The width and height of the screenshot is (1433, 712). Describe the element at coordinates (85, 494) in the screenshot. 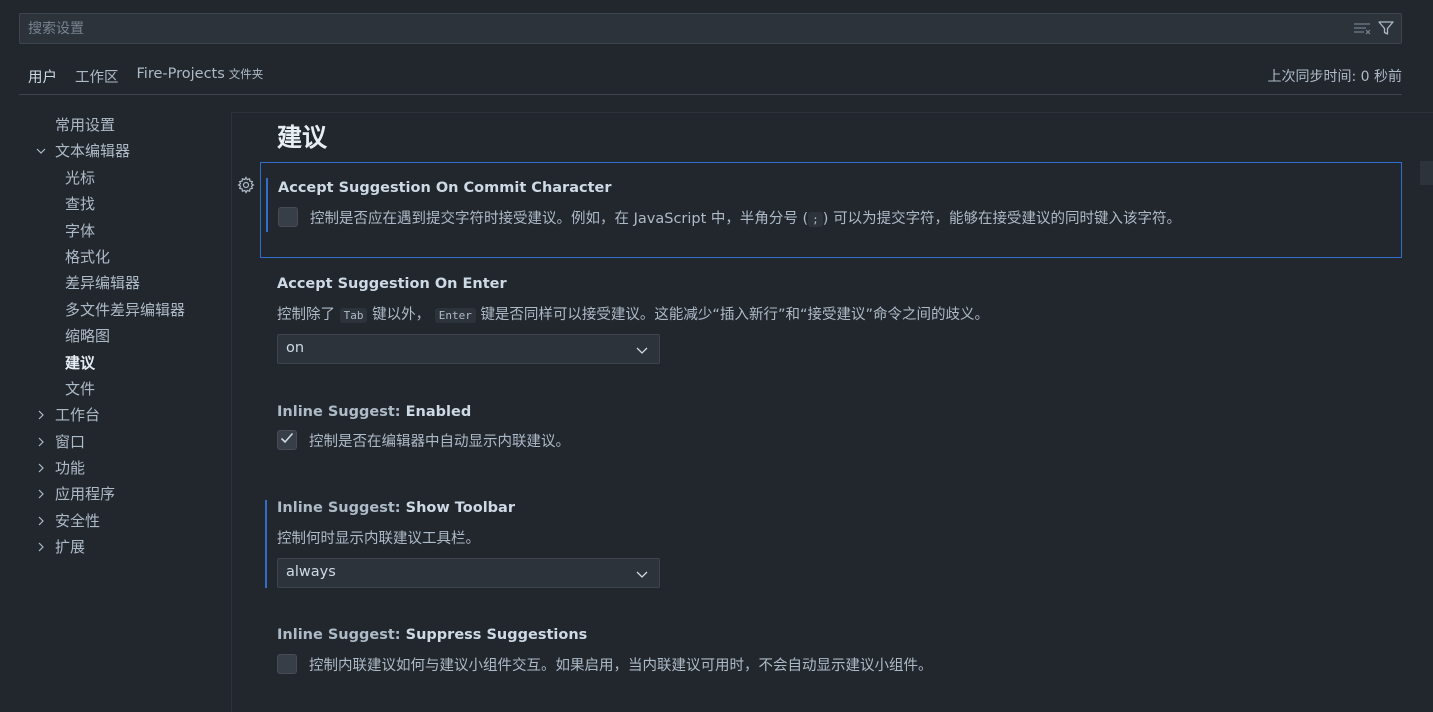

I see `tree-item-label: 应用程序` at that location.